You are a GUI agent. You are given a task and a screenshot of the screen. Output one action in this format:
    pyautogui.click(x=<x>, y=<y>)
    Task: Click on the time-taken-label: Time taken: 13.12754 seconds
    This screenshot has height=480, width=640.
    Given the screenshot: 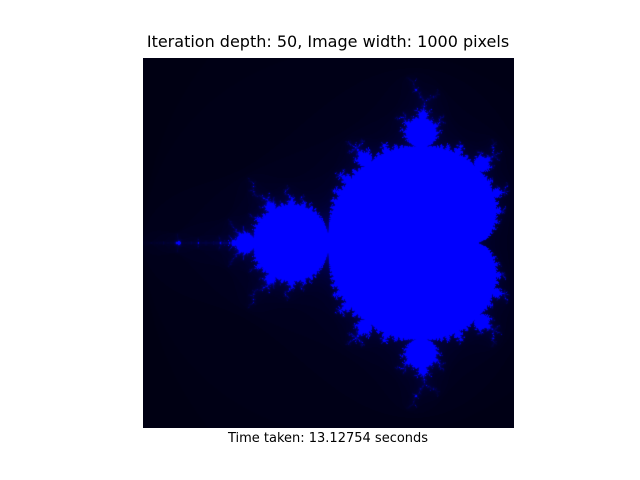 What is the action you would take?
    pyautogui.click(x=328, y=438)
    